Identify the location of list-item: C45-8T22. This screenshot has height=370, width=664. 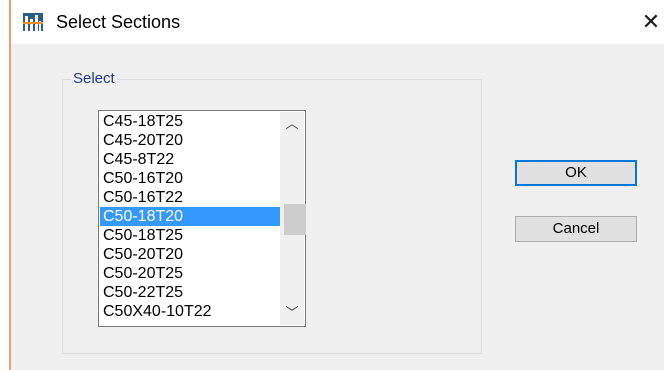
(190, 159).